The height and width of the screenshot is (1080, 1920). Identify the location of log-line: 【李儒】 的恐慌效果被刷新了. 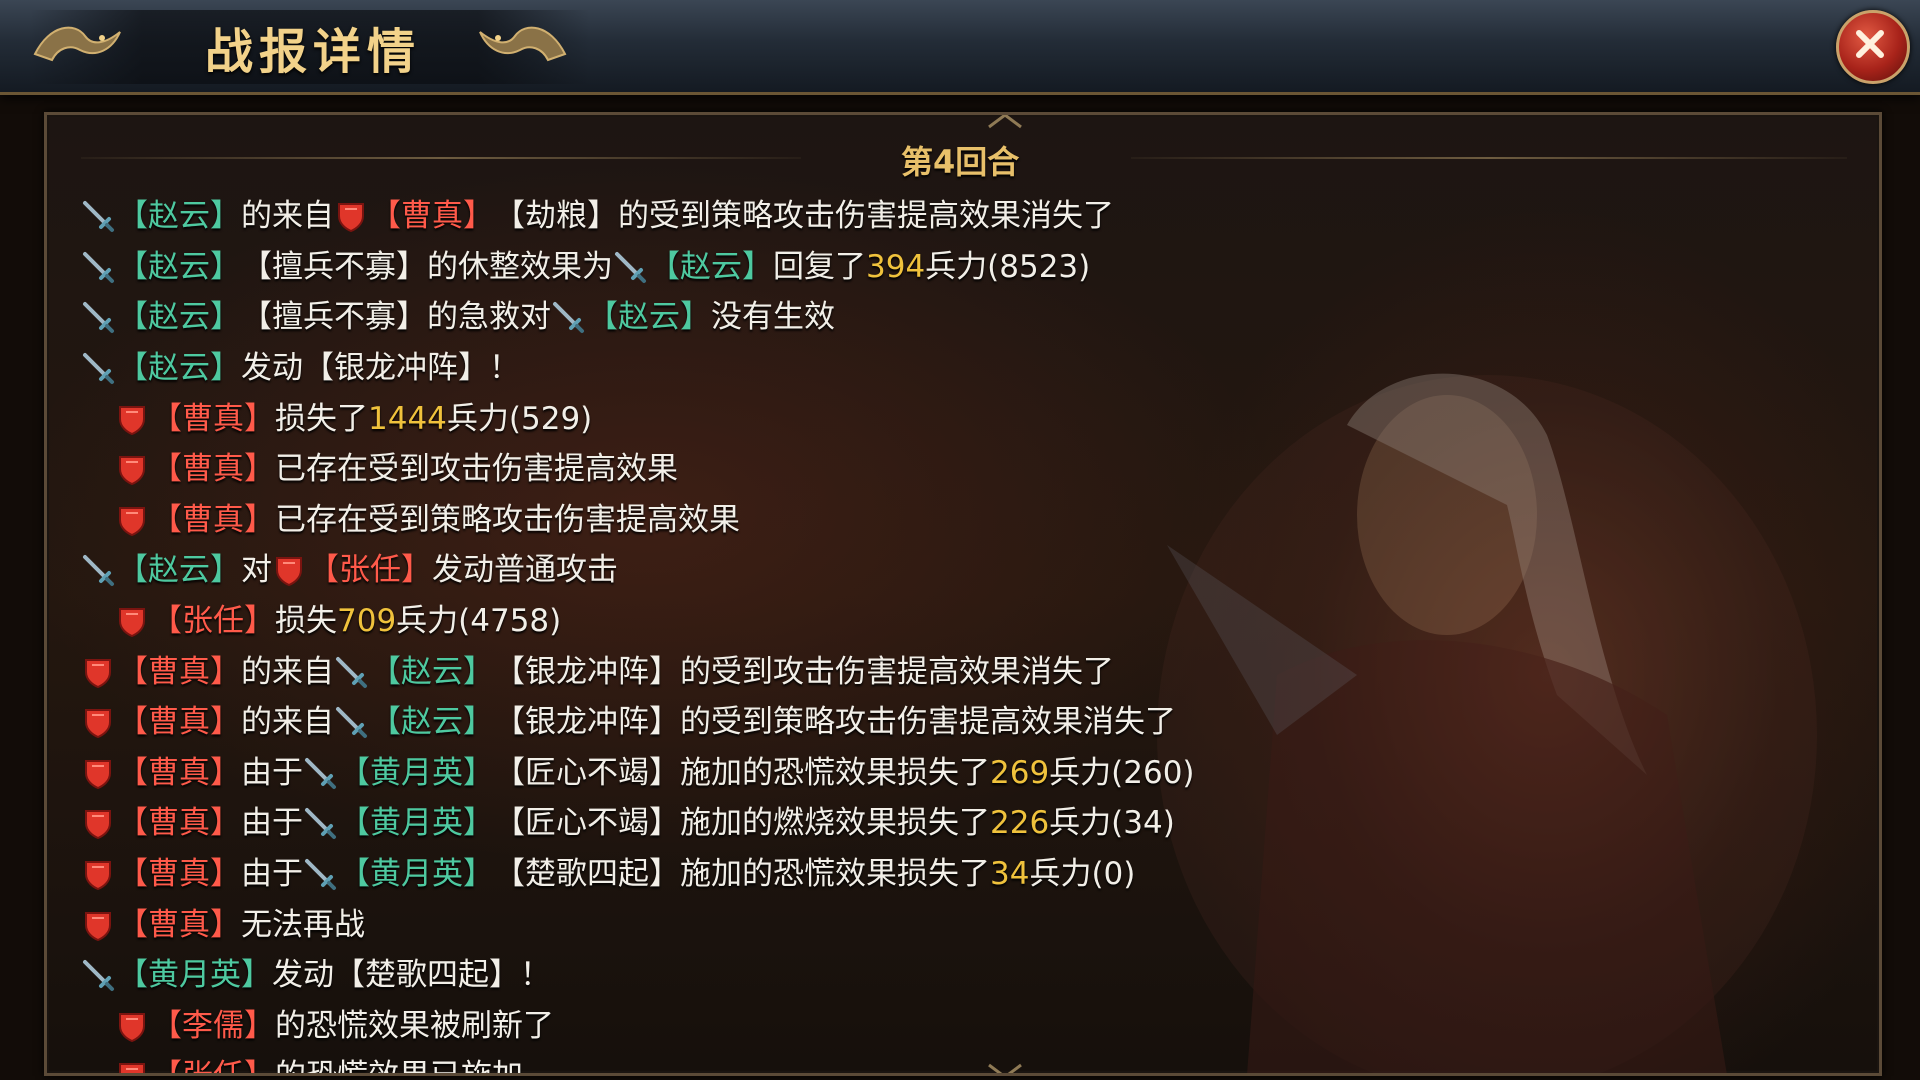
(964, 1026).